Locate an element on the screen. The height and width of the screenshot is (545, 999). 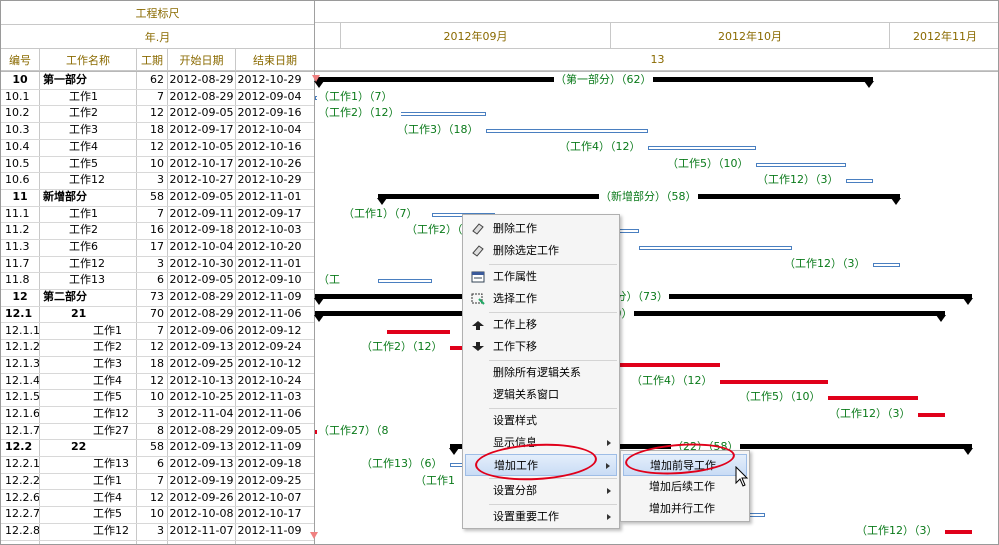
task-start-date: 2012-09-06 is located at coordinates (201, 331).